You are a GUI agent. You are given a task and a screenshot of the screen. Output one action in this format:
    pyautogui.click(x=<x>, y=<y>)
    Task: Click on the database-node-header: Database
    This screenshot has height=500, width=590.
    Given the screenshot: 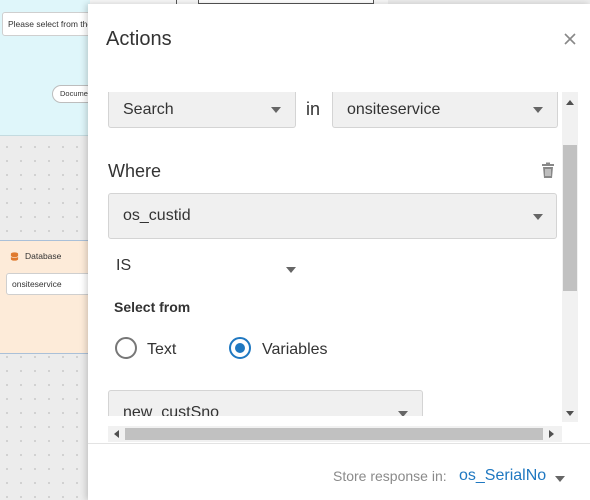 What is the action you would take?
    pyautogui.click(x=35, y=256)
    